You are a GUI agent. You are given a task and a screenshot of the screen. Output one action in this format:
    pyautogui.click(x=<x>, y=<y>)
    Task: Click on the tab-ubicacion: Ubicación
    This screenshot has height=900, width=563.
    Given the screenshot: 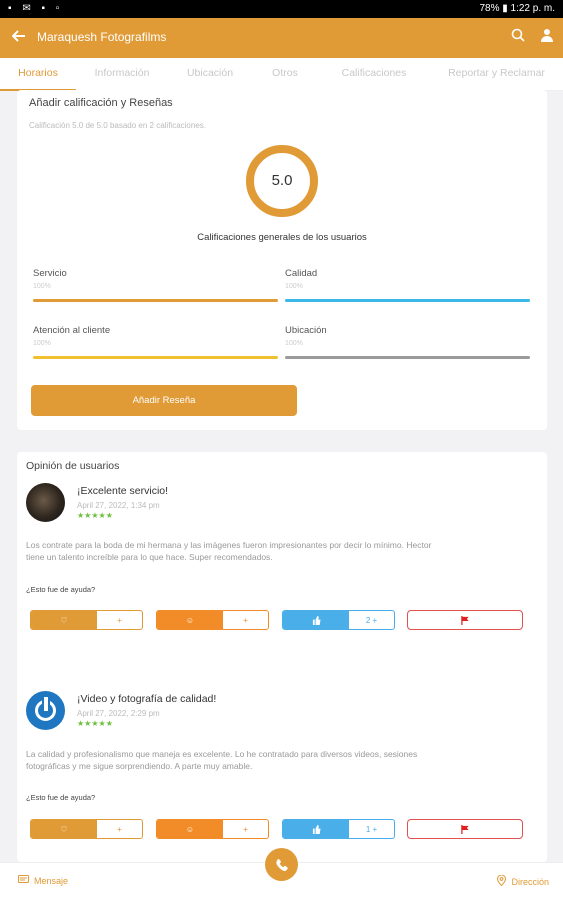 What is the action you would take?
    pyautogui.click(x=210, y=74)
    